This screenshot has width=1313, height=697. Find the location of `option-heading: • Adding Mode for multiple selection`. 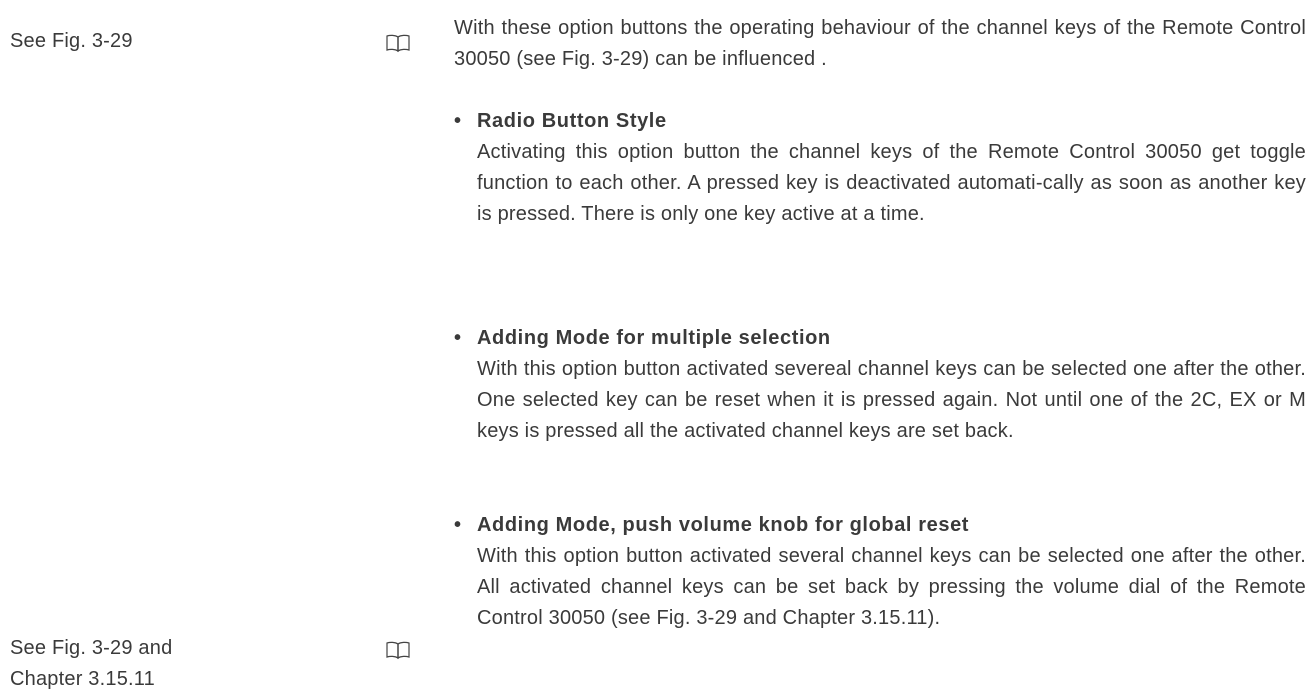

option-heading: • Adding Mode for multiple selection is located at coordinates (880, 338).